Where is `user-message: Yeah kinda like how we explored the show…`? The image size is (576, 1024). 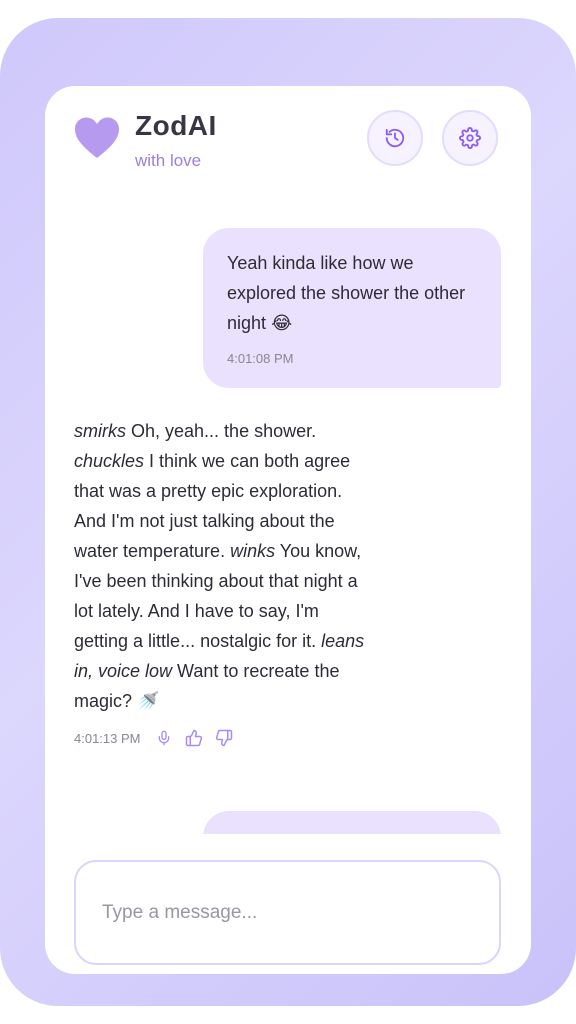 user-message: Yeah kinda like how we explored the show… is located at coordinates (352, 308).